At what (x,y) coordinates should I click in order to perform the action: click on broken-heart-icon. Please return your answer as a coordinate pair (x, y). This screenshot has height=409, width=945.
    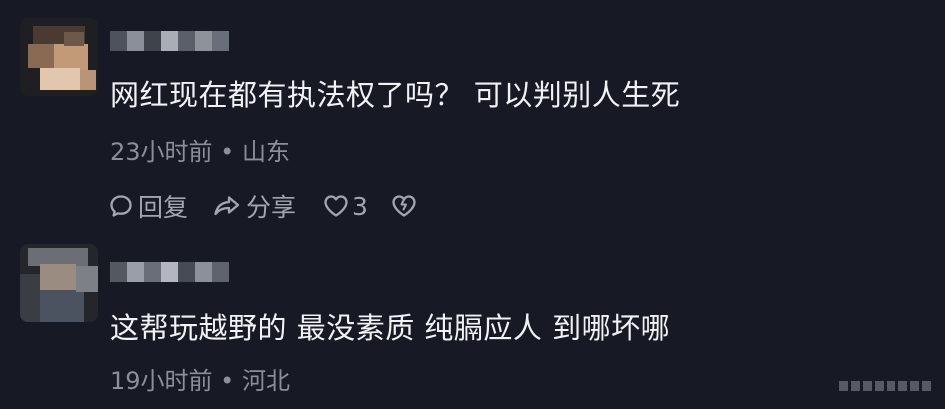
    Looking at the image, I should click on (404, 206).